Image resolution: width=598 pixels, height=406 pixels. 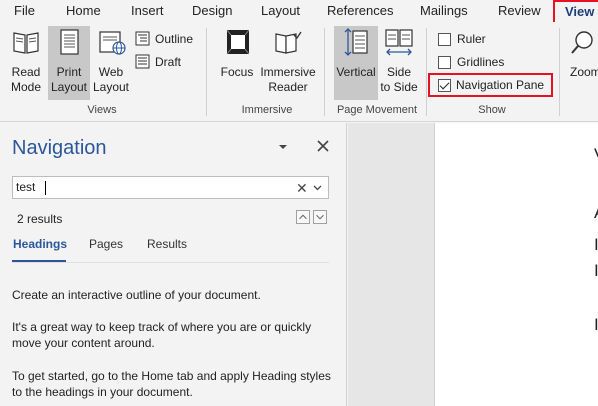 I want to click on navigation-pane-label: Navigation Pane, so click(x=500, y=85).